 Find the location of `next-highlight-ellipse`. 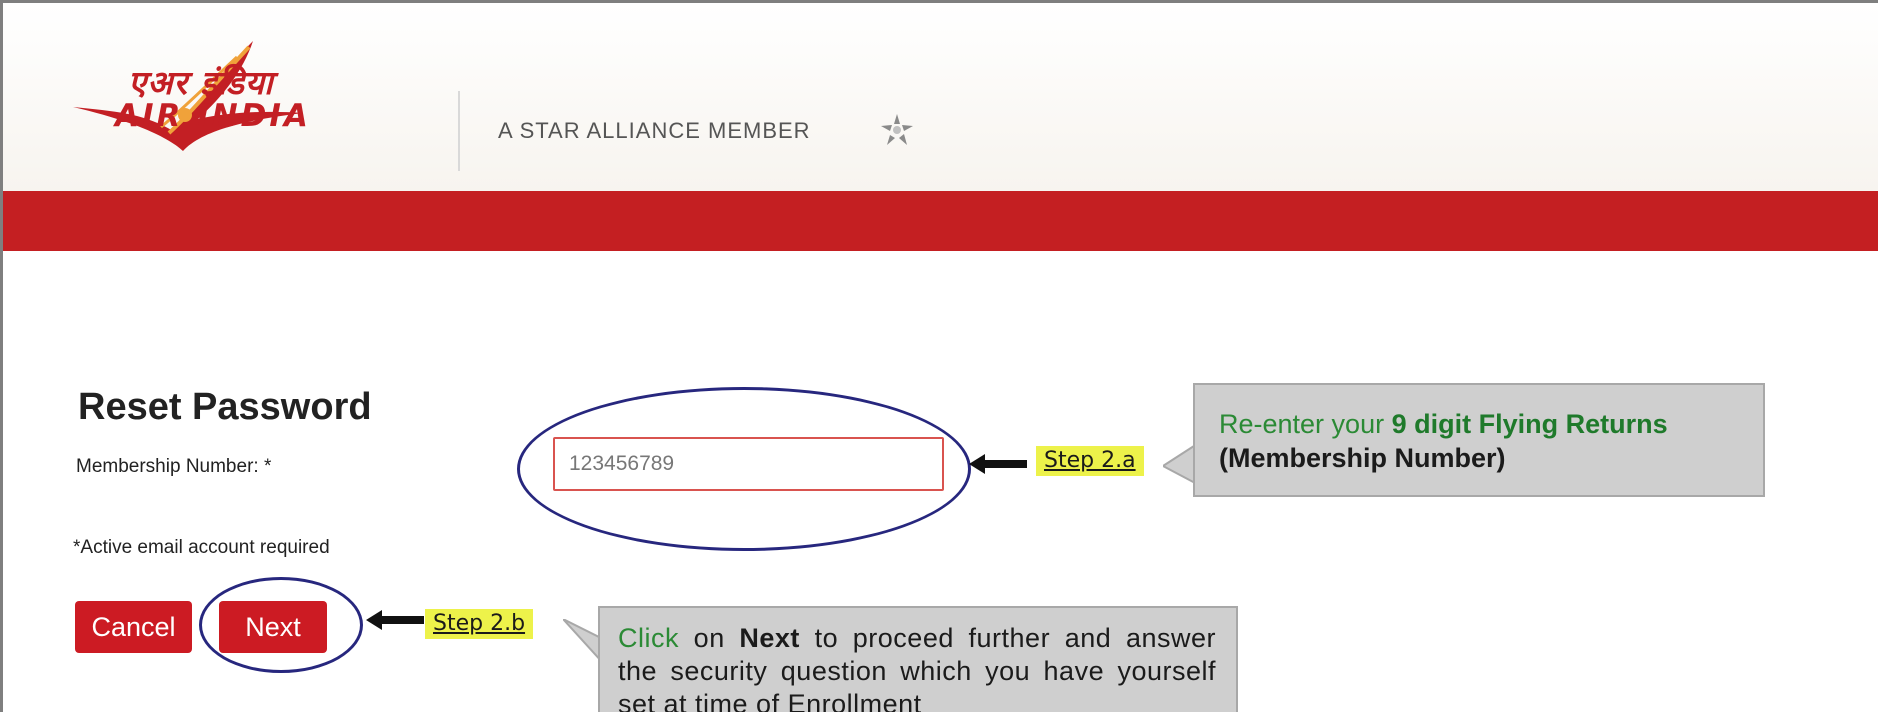

next-highlight-ellipse is located at coordinates (281, 625).